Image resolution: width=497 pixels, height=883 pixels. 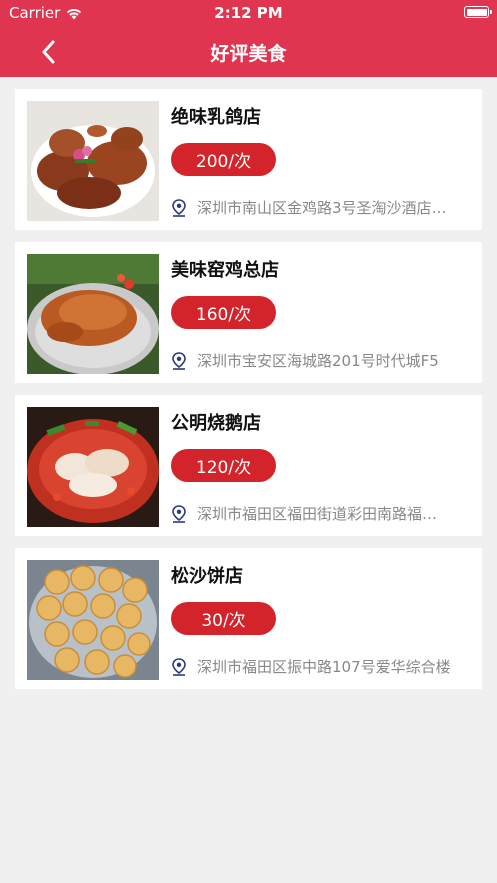 I want to click on header: Carrier 2:12 PM 好评美食, so click(x=248, y=38).